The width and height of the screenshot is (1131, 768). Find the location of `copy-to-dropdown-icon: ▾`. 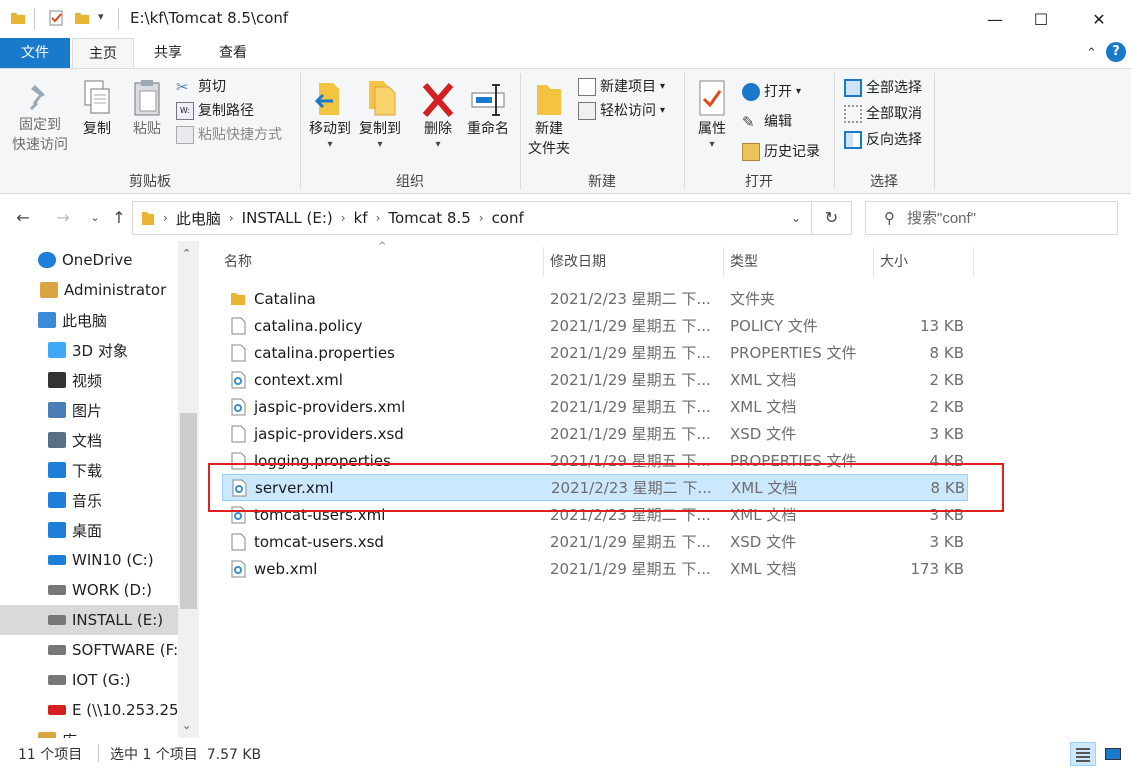

copy-to-dropdown-icon: ▾ is located at coordinates (380, 144).